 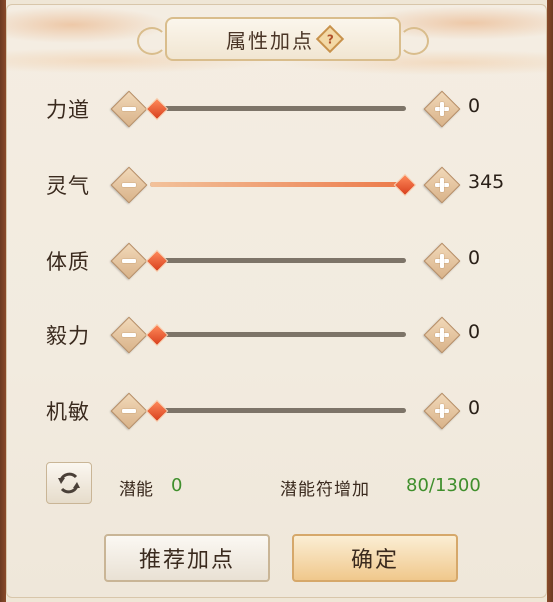 What do you see at coordinates (276, 487) in the screenshot?
I see `potential-bar: 潜能 0 潜能符增加 80/1300` at bounding box center [276, 487].